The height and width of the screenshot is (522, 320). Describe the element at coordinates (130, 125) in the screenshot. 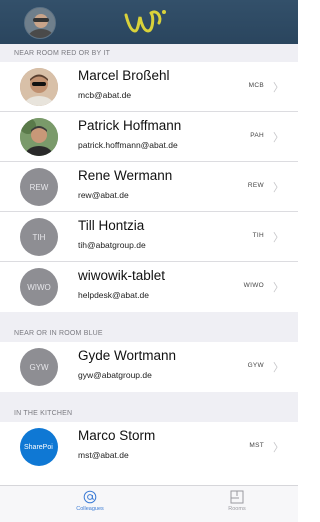

I see `person-name: Patrick Hoffmann` at that location.